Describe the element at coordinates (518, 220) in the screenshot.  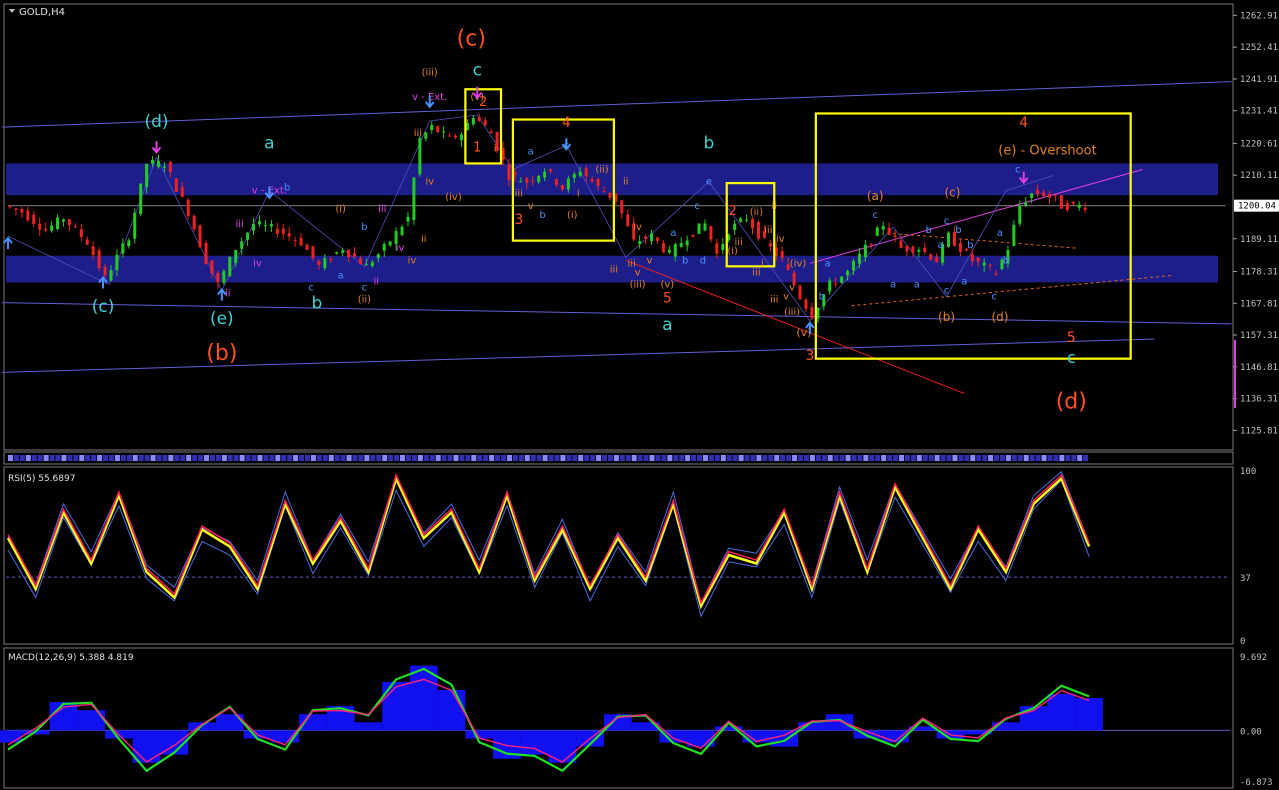
I see `wave-label: 3` at that location.